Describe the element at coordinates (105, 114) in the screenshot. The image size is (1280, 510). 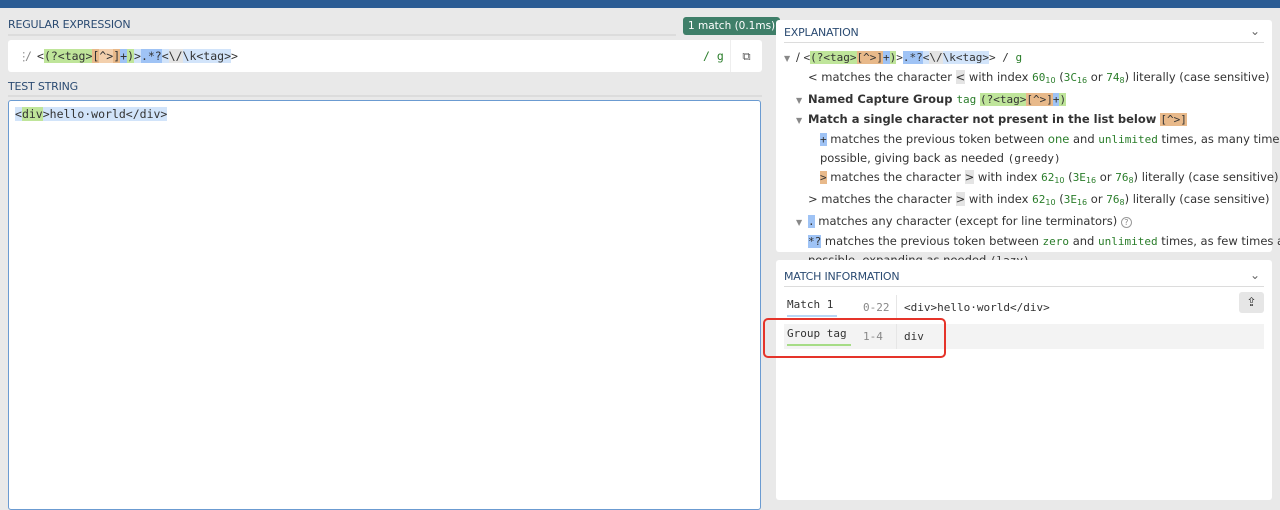
I see `token: >hello·world</div>` at that location.